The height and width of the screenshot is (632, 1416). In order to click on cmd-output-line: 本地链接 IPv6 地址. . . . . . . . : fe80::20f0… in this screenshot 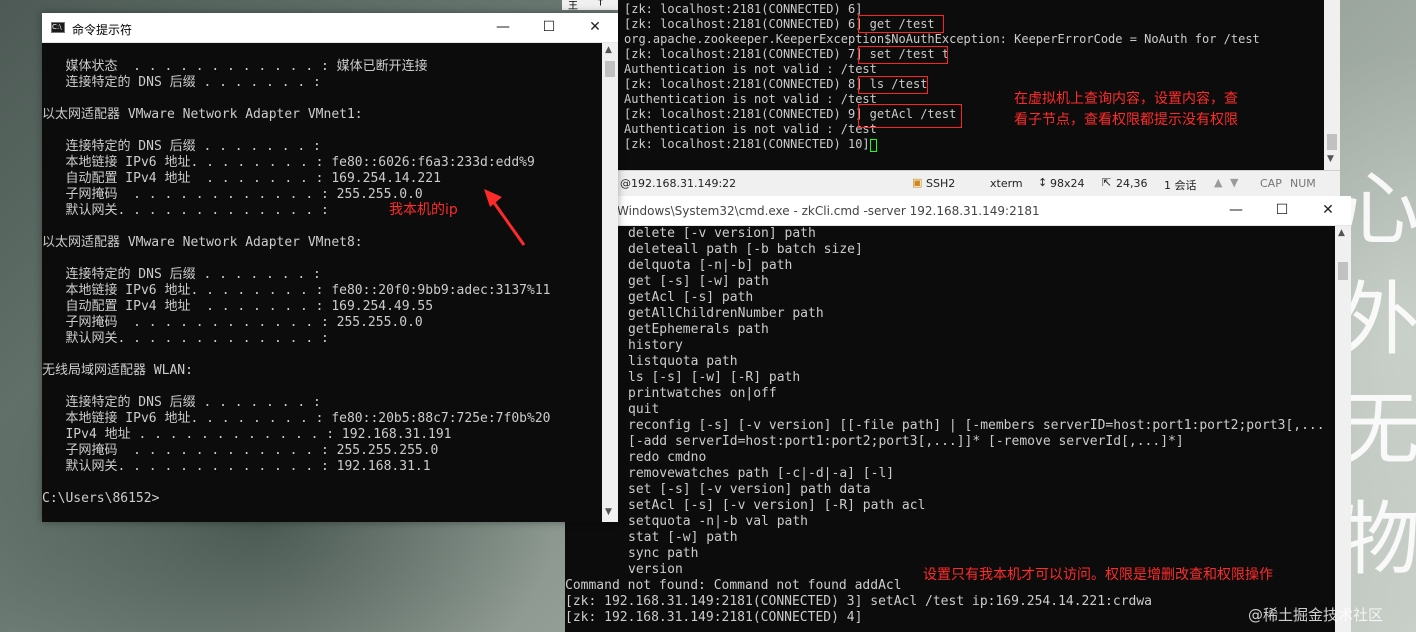, I will do `click(296, 290)`.